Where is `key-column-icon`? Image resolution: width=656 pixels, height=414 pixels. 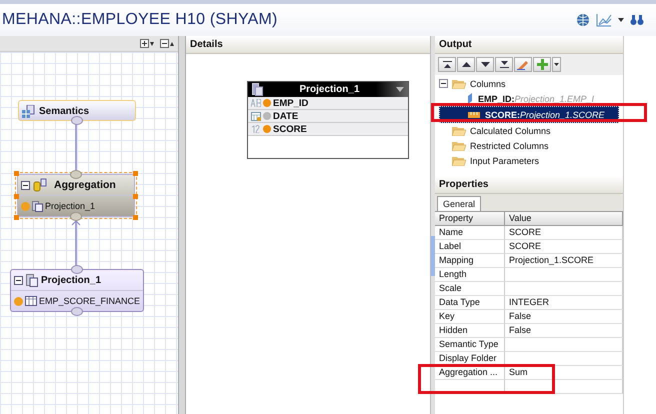 key-column-icon is located at coordinates (470, 98).